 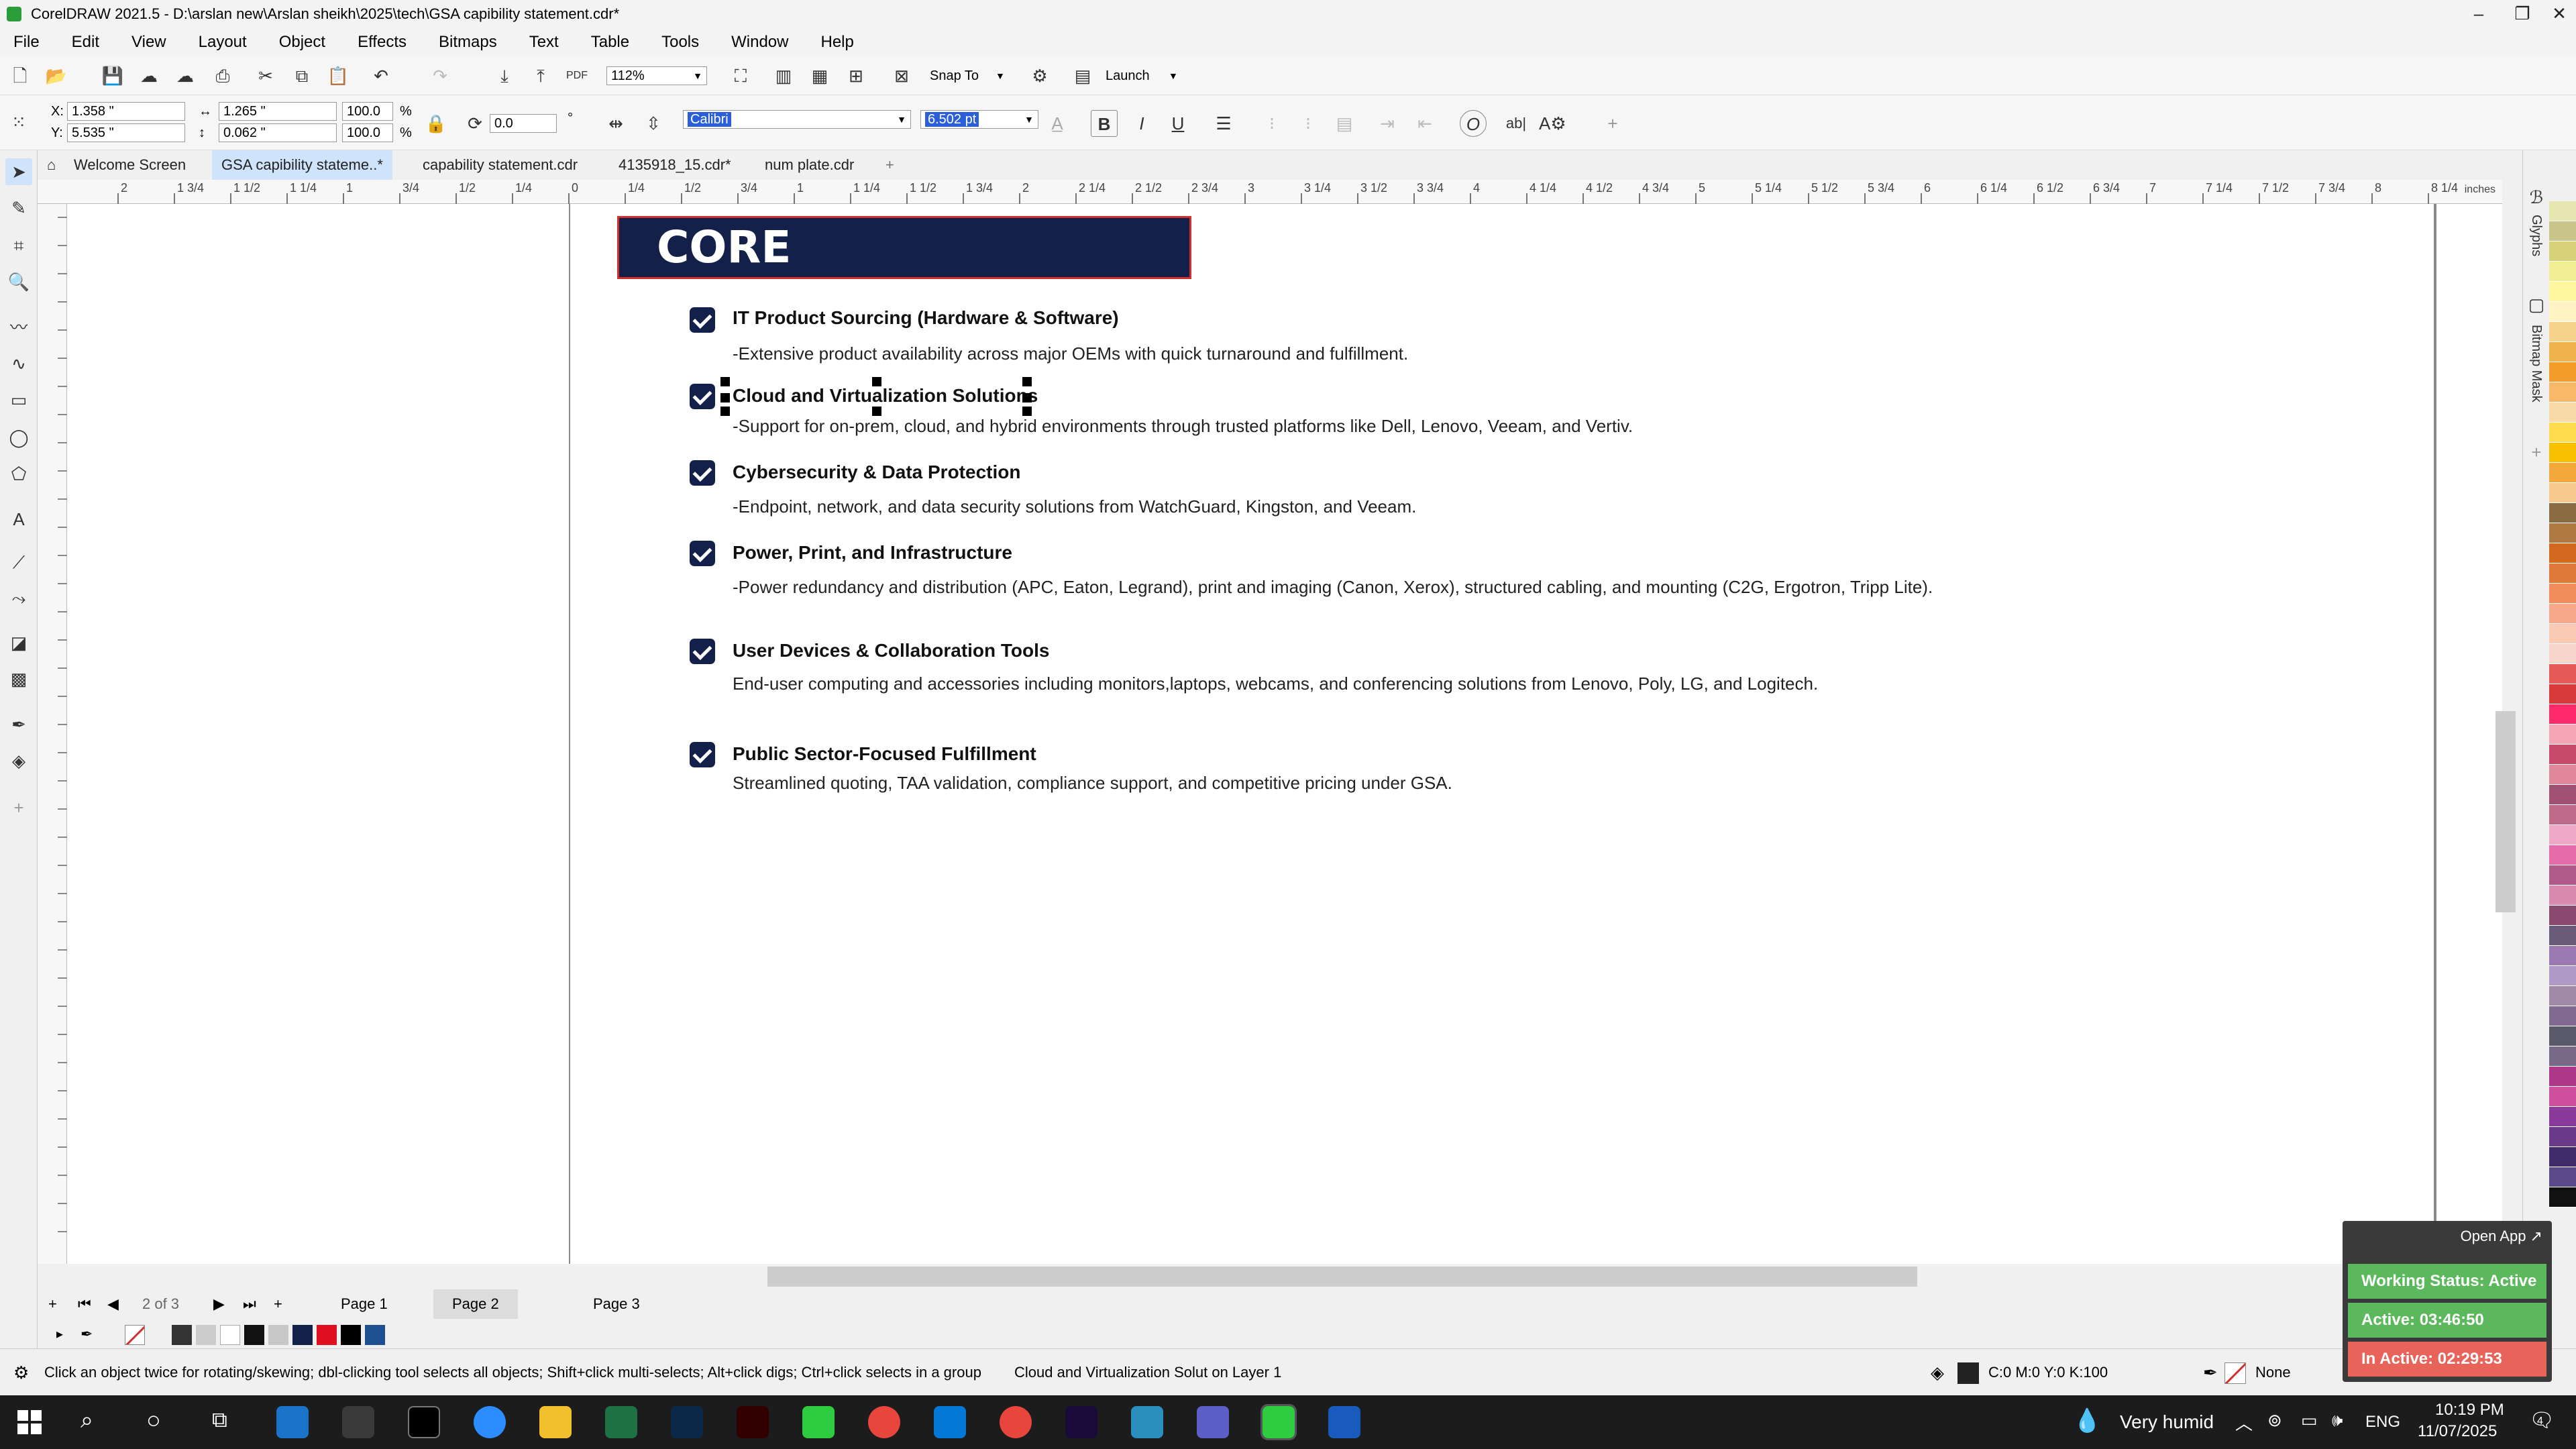 I want to click on chrome-icon, so click(x=884, y=1422).